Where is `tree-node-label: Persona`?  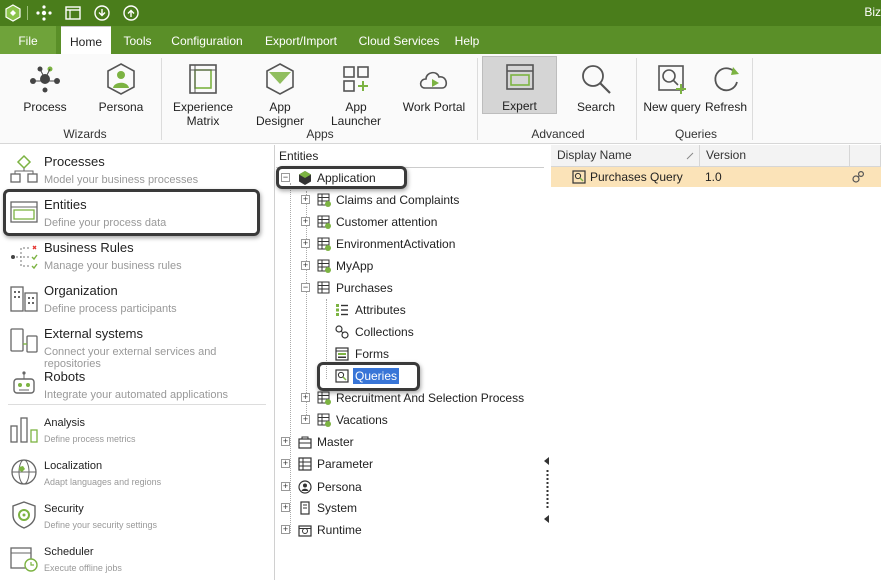
tree-node-label: Persona is located at coordinates (339, 487).